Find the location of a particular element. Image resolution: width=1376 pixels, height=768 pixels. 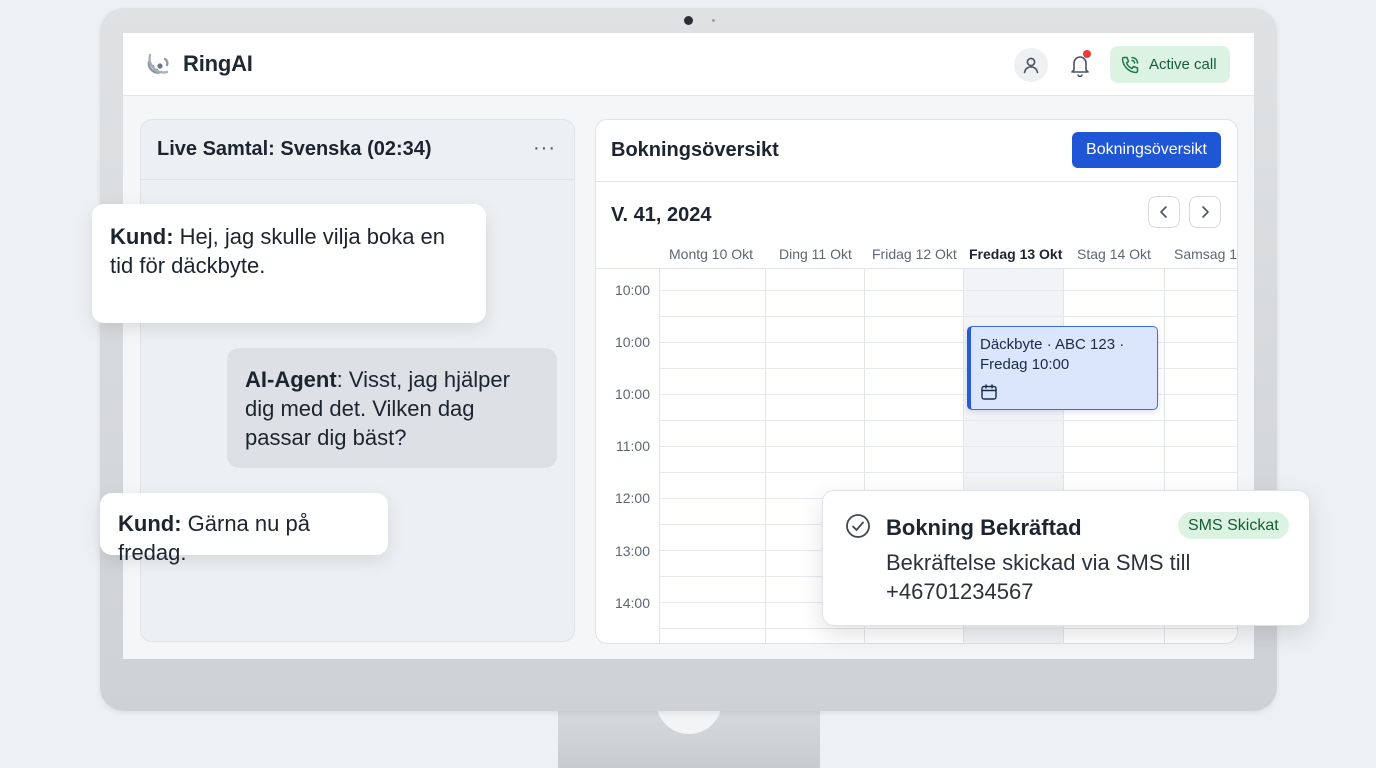

day-header-active: Fredag 13 Okt is located at coordinates (1015, 254).